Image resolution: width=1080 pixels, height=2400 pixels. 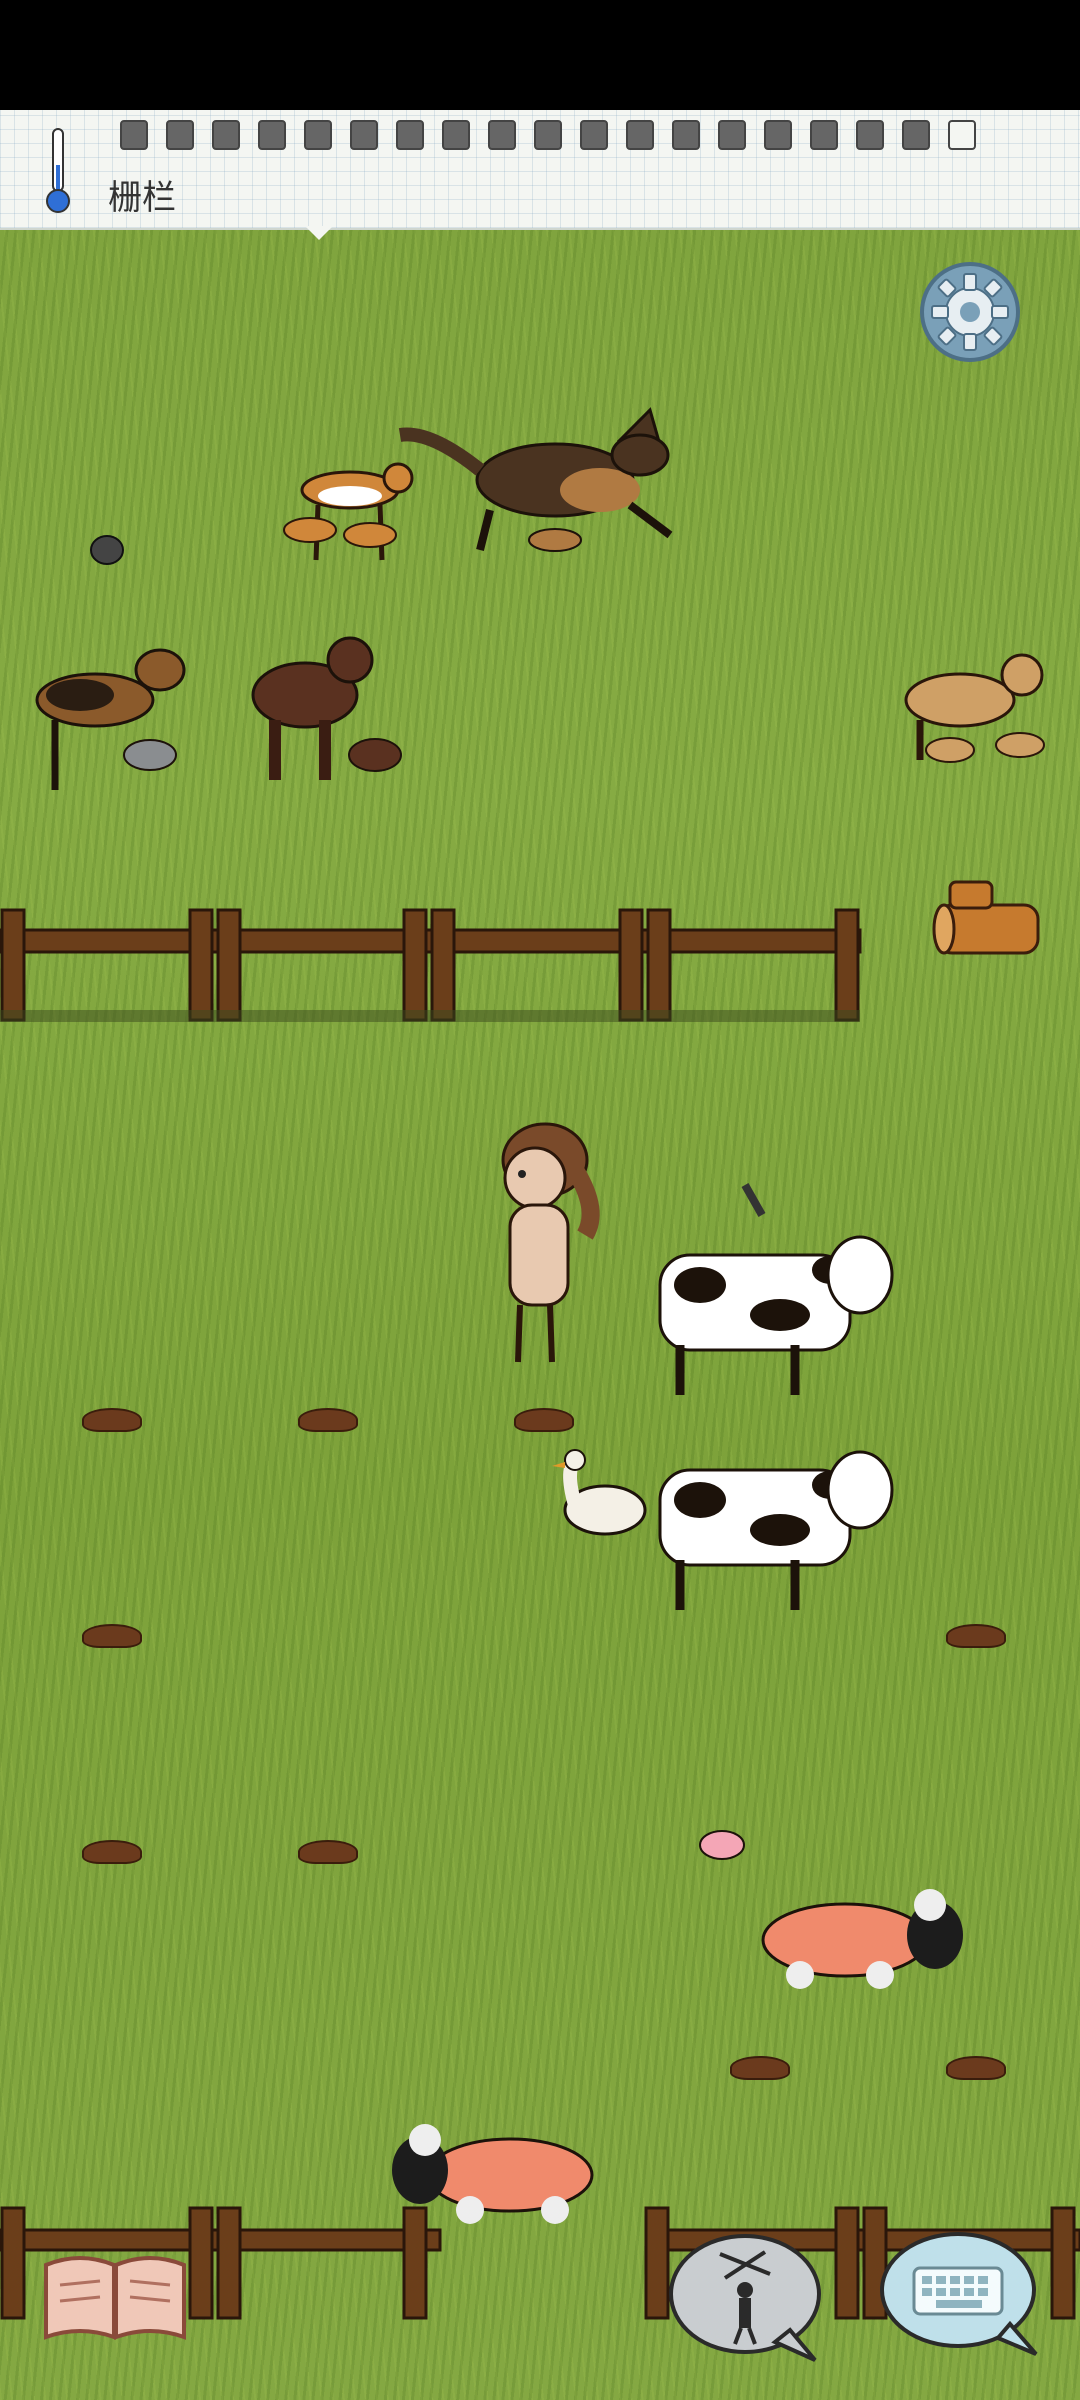 I want to click on hint-label: 栅栏, so click(x=142, y=198).